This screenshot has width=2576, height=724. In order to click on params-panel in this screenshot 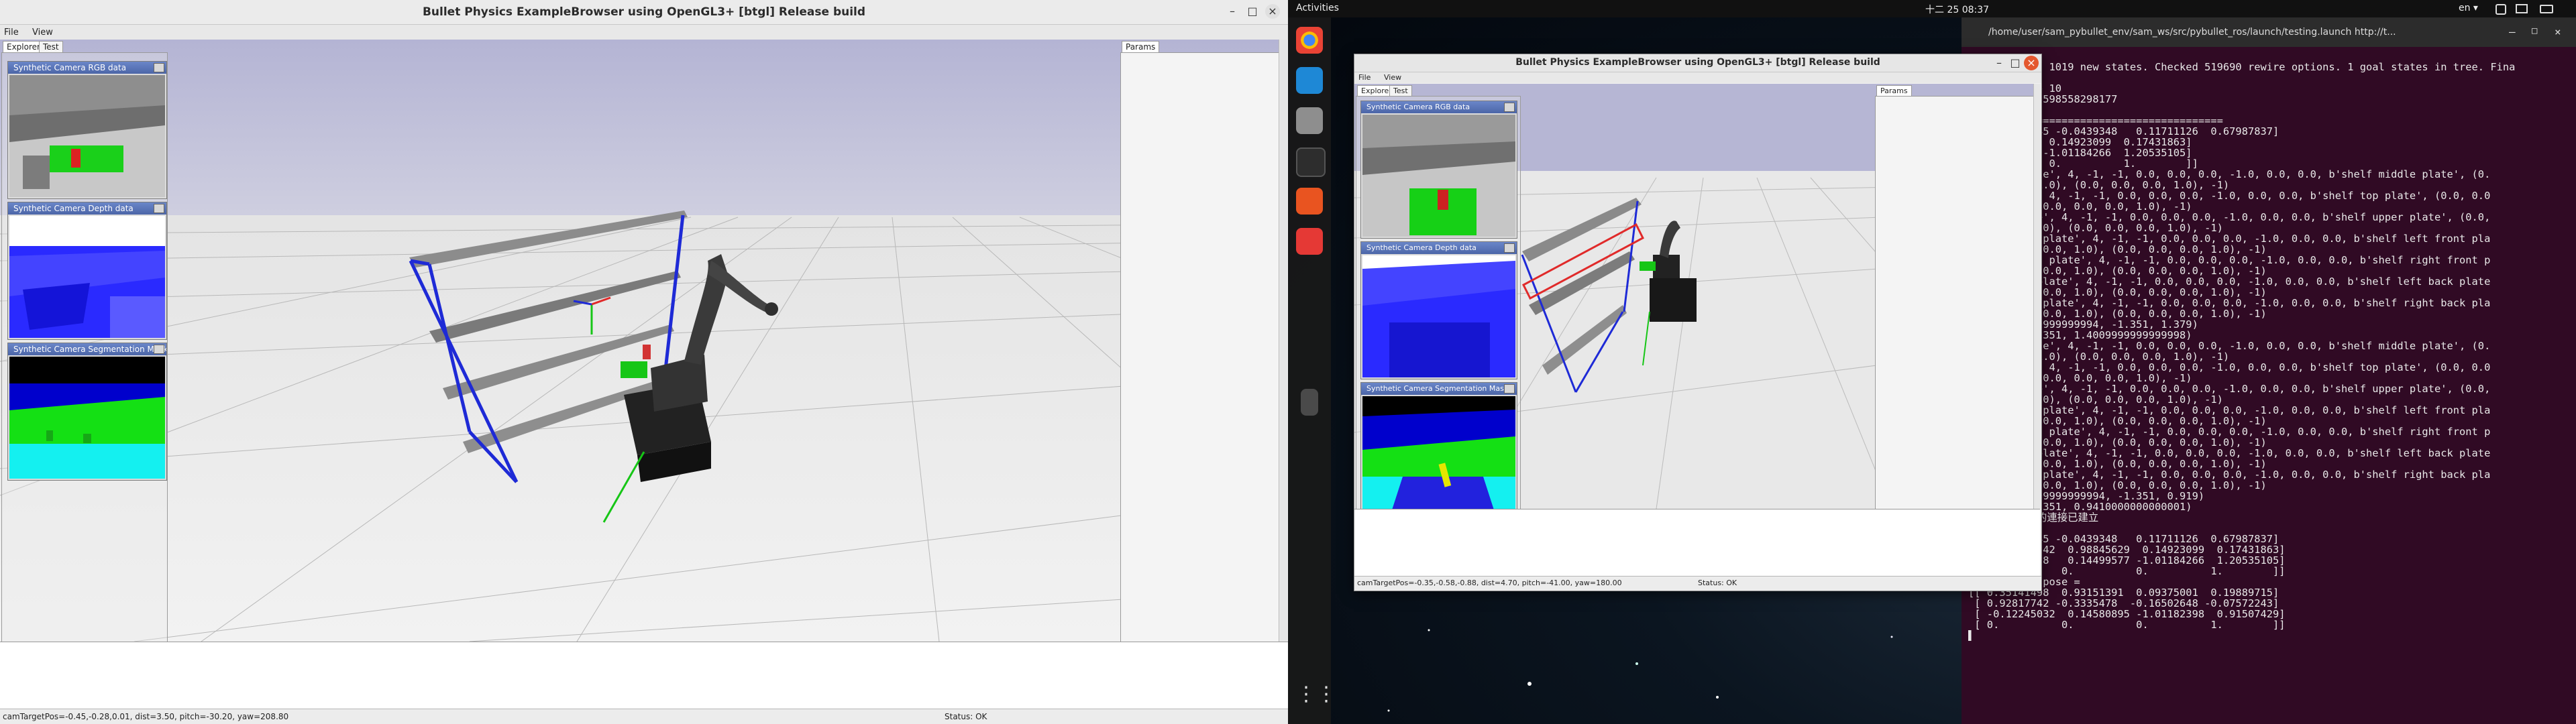, I will do `click(1955, 303)`.